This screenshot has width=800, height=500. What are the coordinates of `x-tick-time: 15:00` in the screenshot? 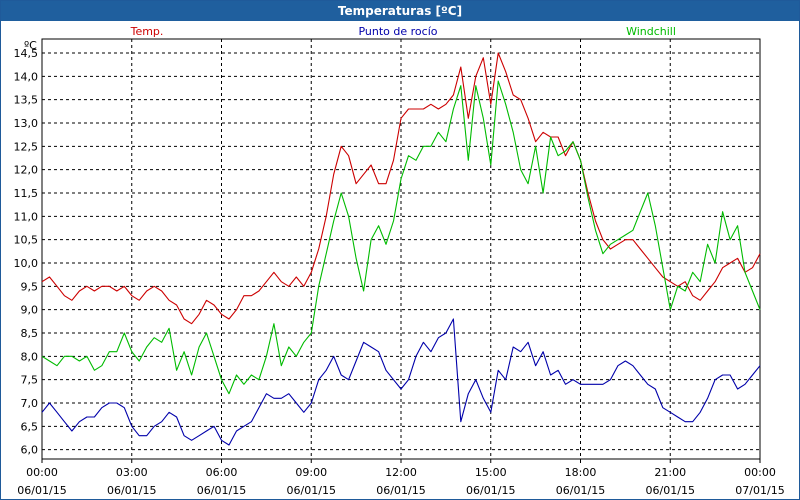 It's located at (491, 472).